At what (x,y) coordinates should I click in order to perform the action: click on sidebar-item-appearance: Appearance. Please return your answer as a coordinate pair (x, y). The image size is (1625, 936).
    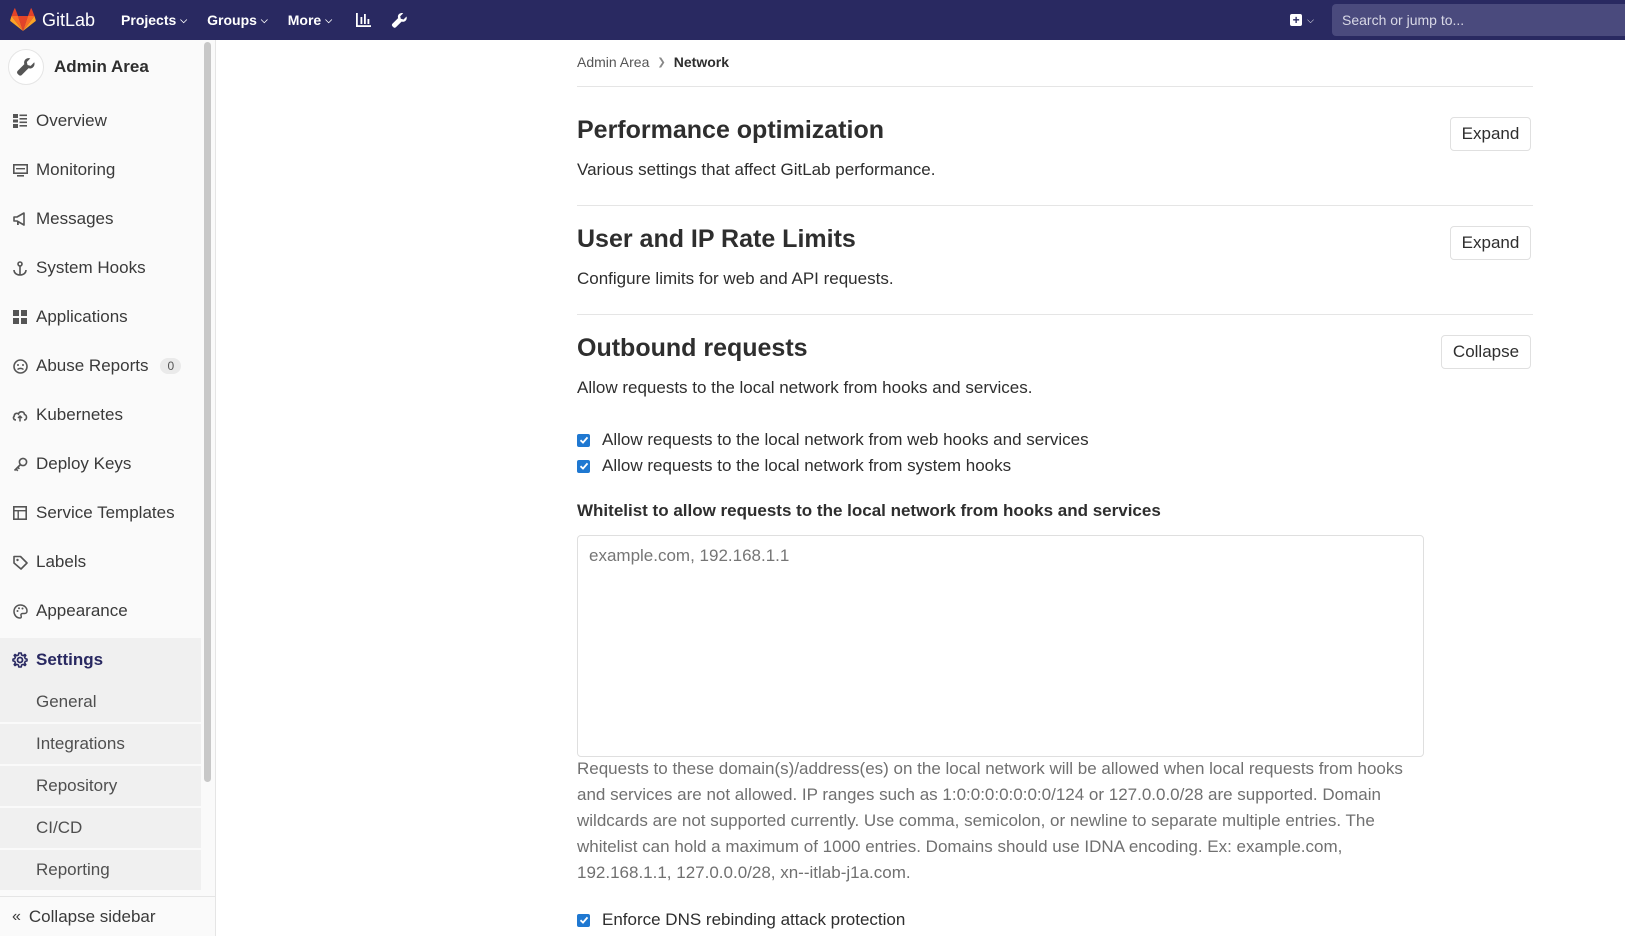
    Looking at the image, I should click on (100, 611).